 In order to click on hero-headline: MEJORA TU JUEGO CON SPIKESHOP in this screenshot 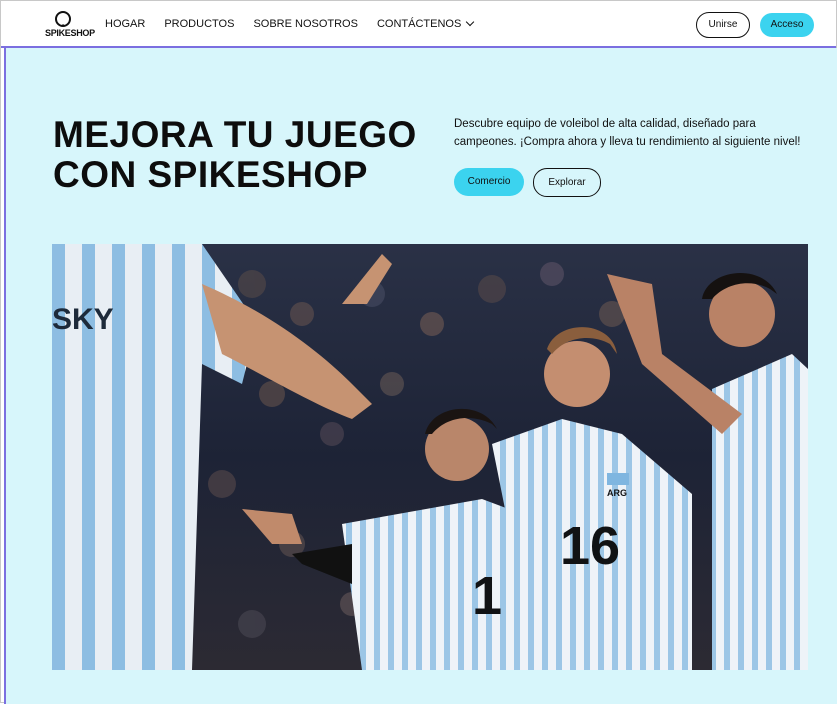, I will do `click(235, 154)`.